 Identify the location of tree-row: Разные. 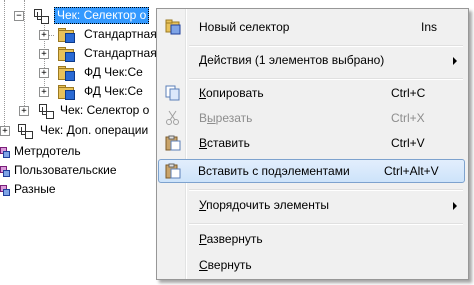
(80, 189).